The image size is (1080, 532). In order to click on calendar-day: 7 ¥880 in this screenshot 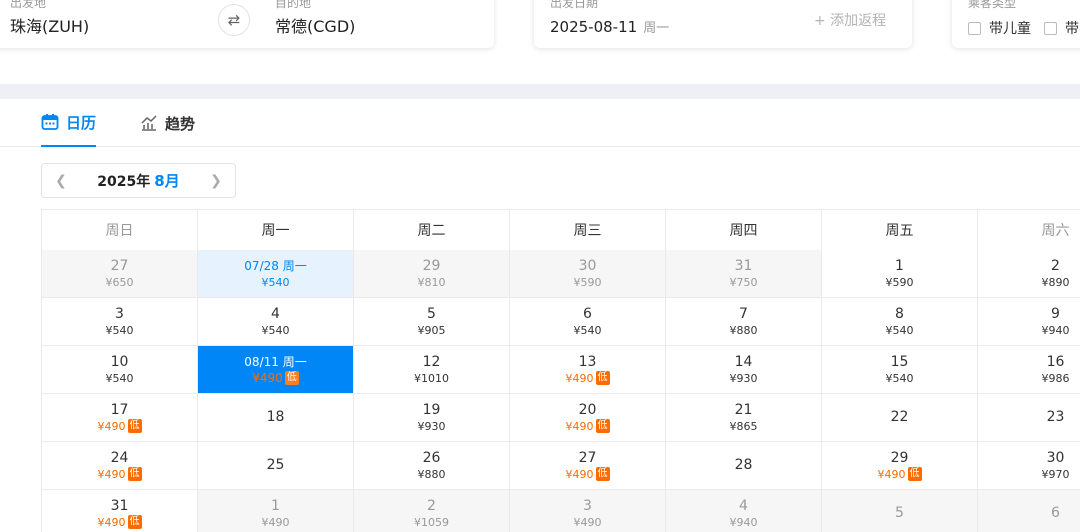, I will do `click(744, 322)`.